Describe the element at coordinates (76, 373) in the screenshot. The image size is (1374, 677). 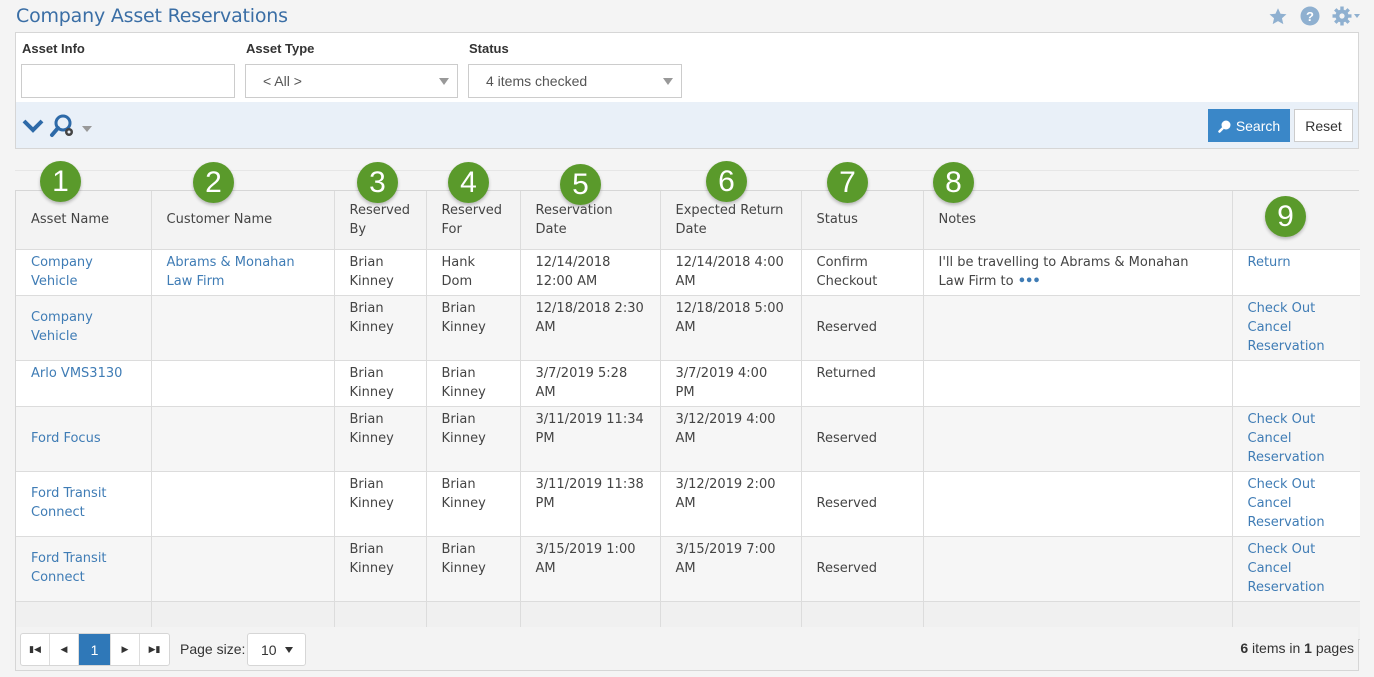
I see `asset-name-link: Arlo VMS3130` at that location.